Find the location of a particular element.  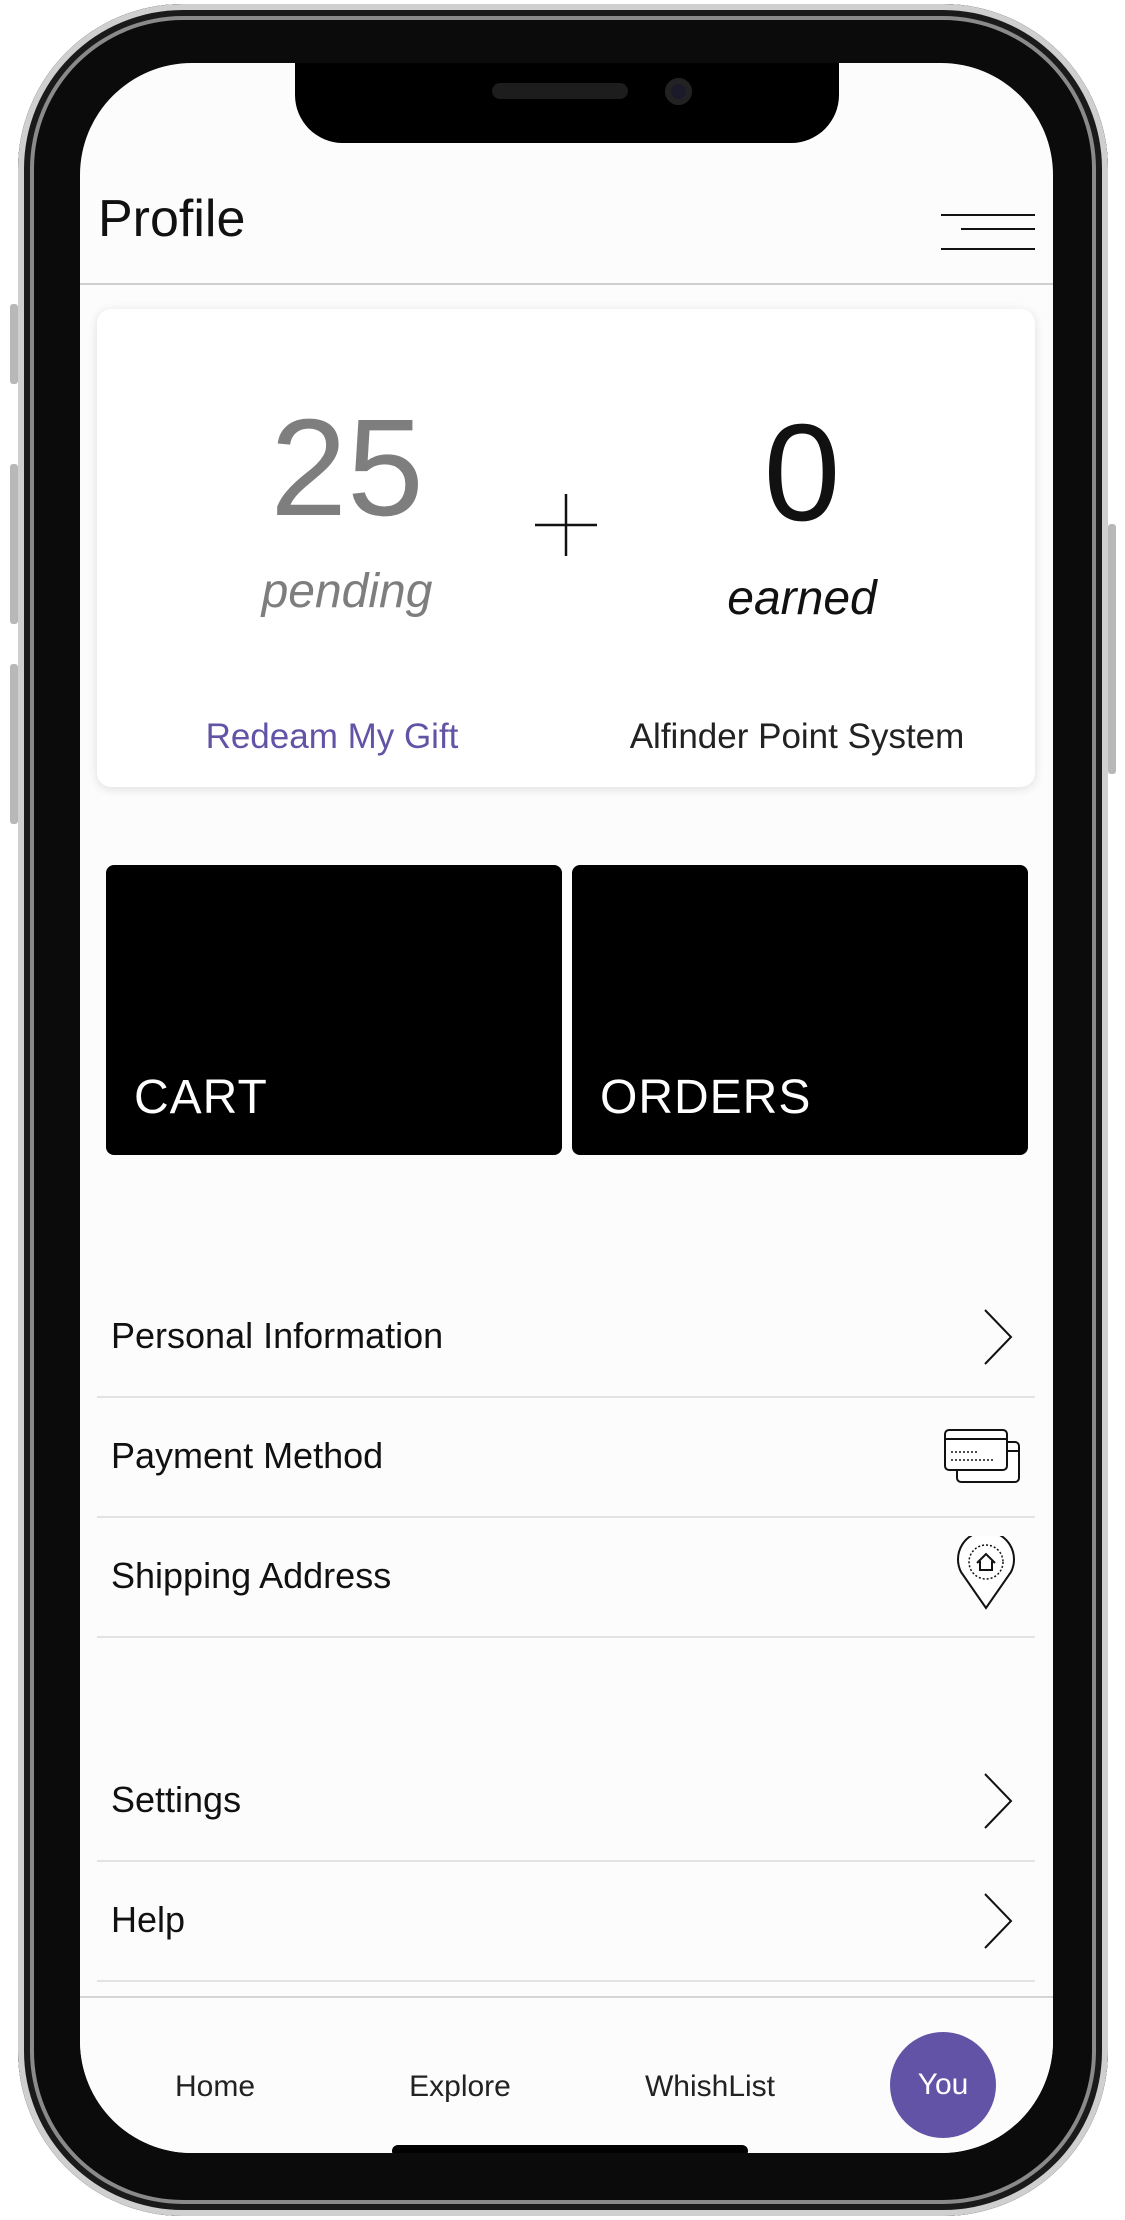

volume-up-button is located at coordinates (14, 544).